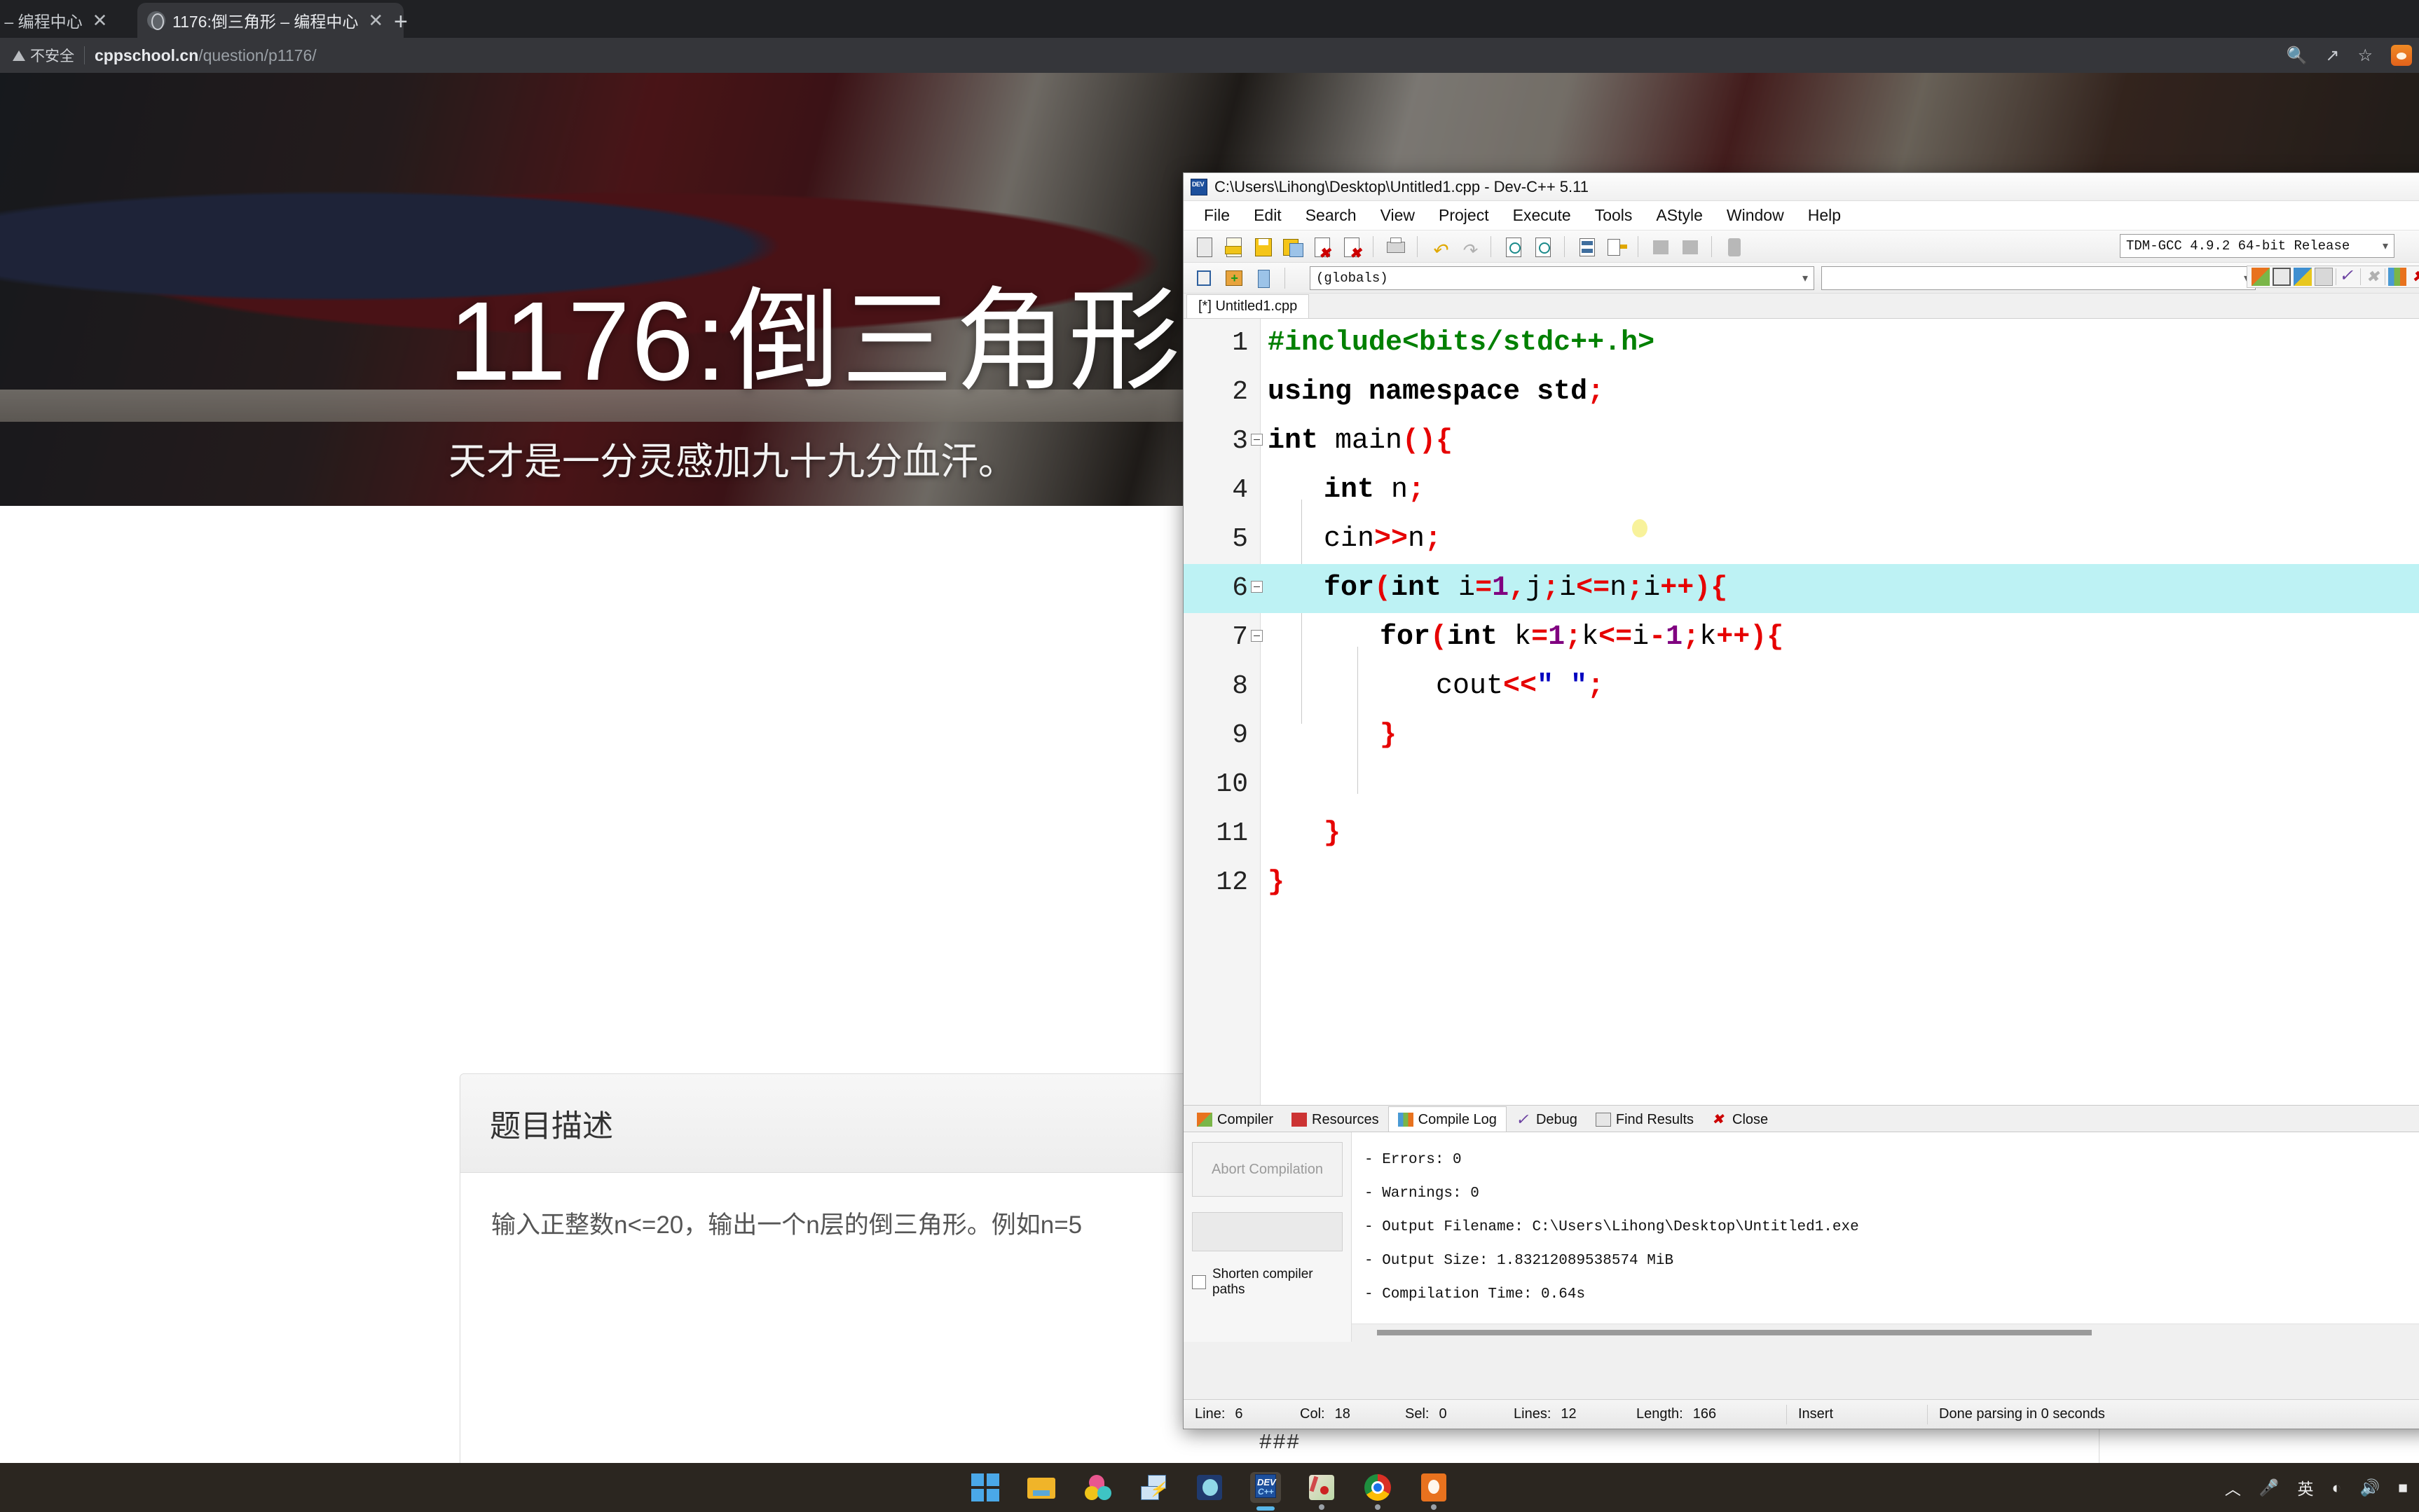 Image resolution: width=2419 pixels, height=1512 pixels. I want to click on file-view-icon, so click(2282, 277).